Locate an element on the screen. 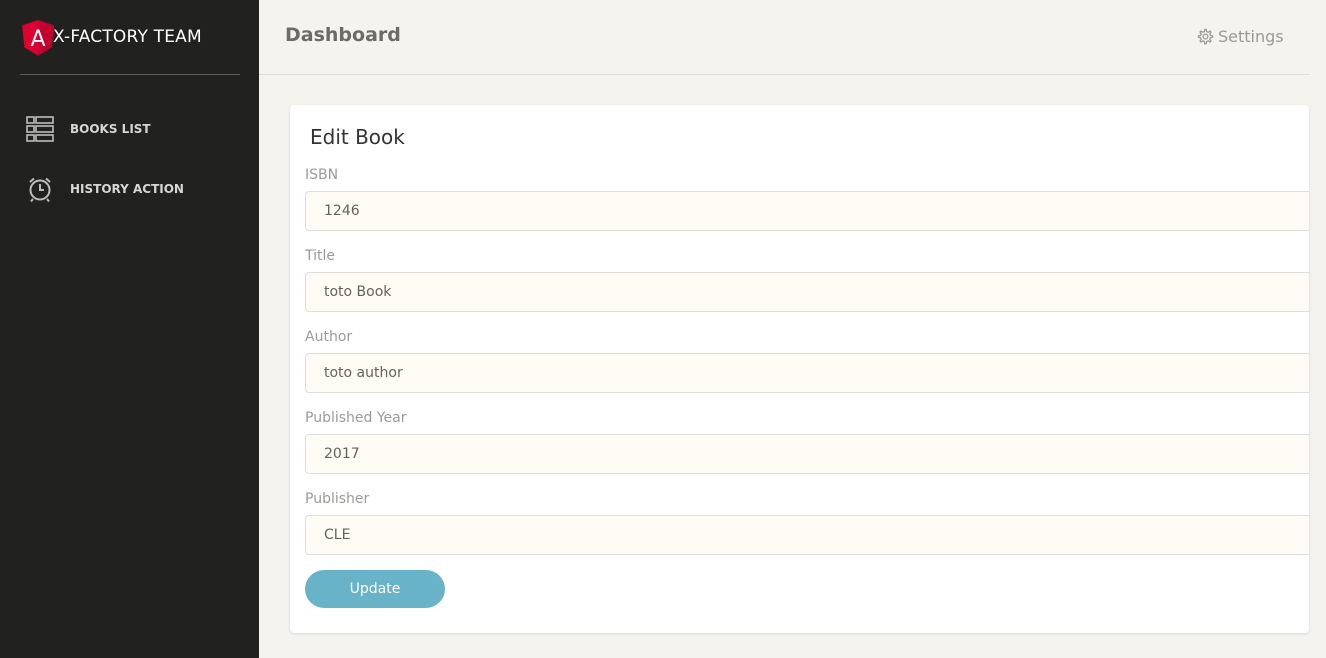 This screenshot has width=1326, height=658. isbn-input is located at coordinates (807, 211).